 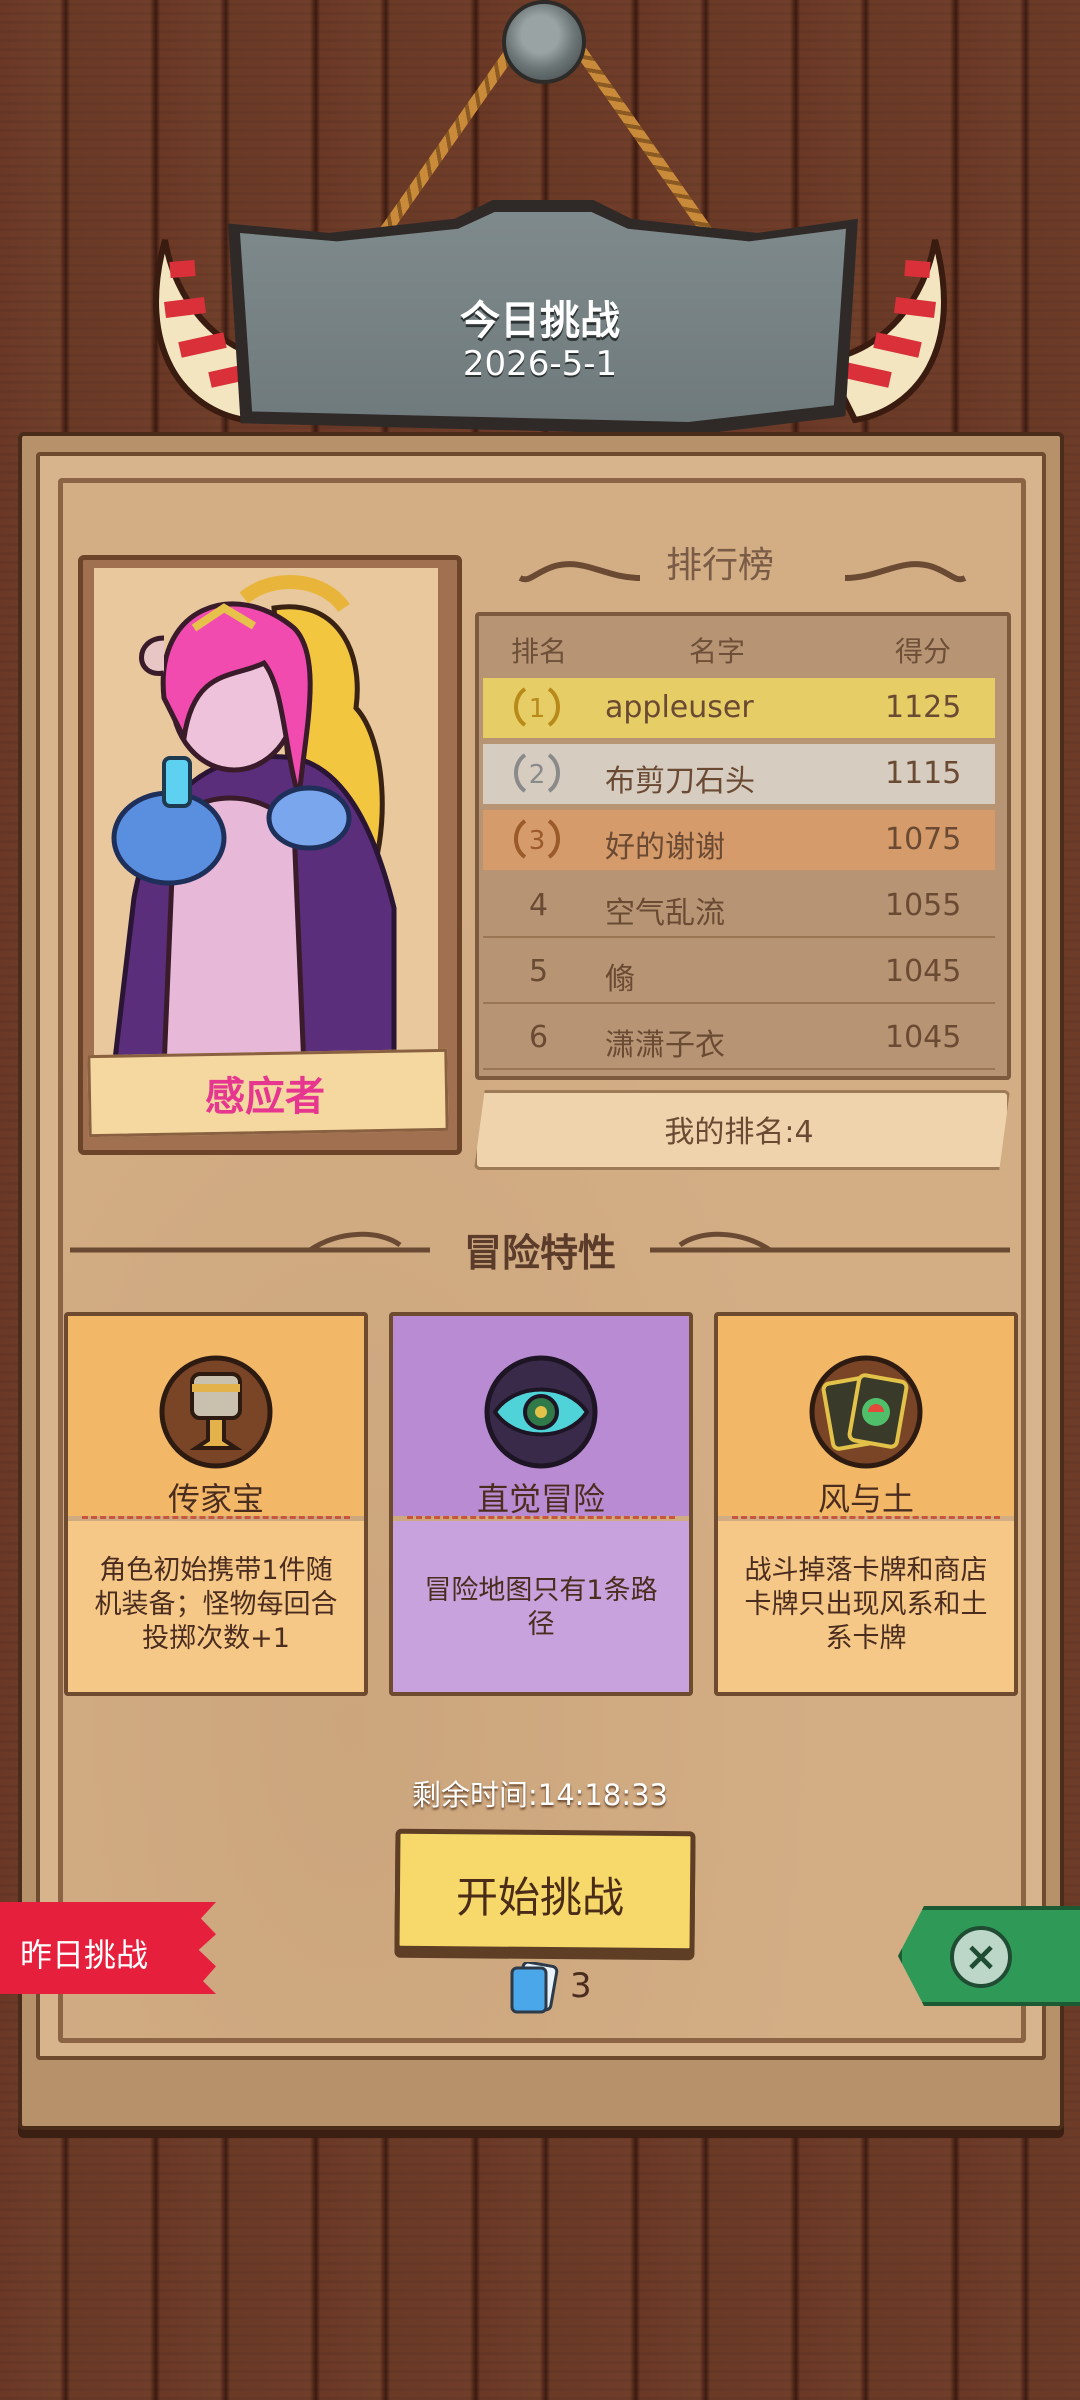 I want to click on page-title: 今日挑战, so click(x=540, y=321).